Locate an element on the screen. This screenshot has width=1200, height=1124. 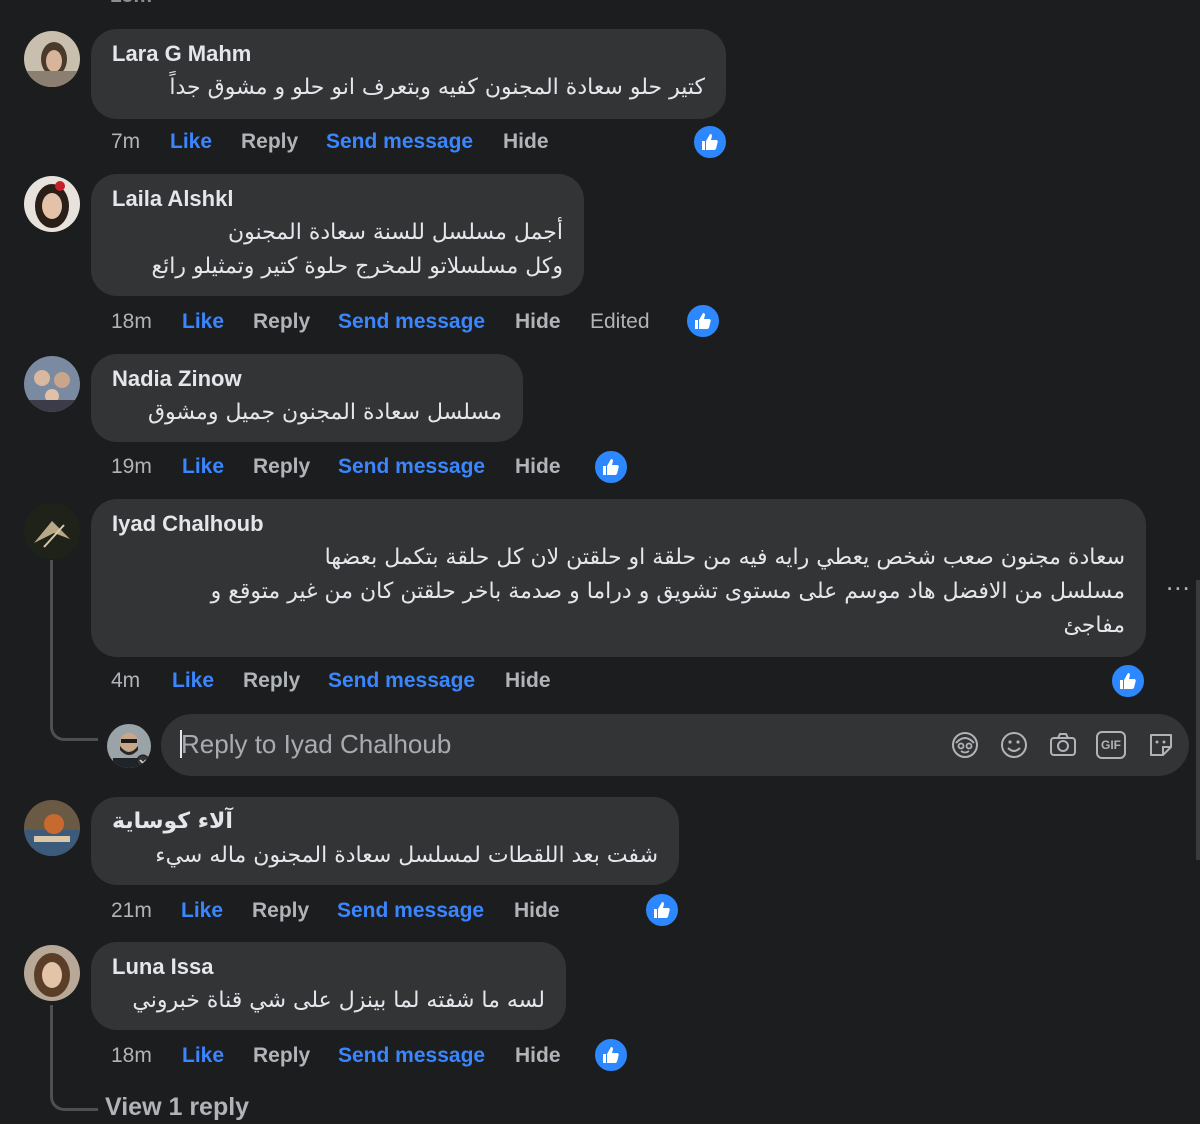
comment-author: Lara G Mahm is located at coordinates (181, 54).